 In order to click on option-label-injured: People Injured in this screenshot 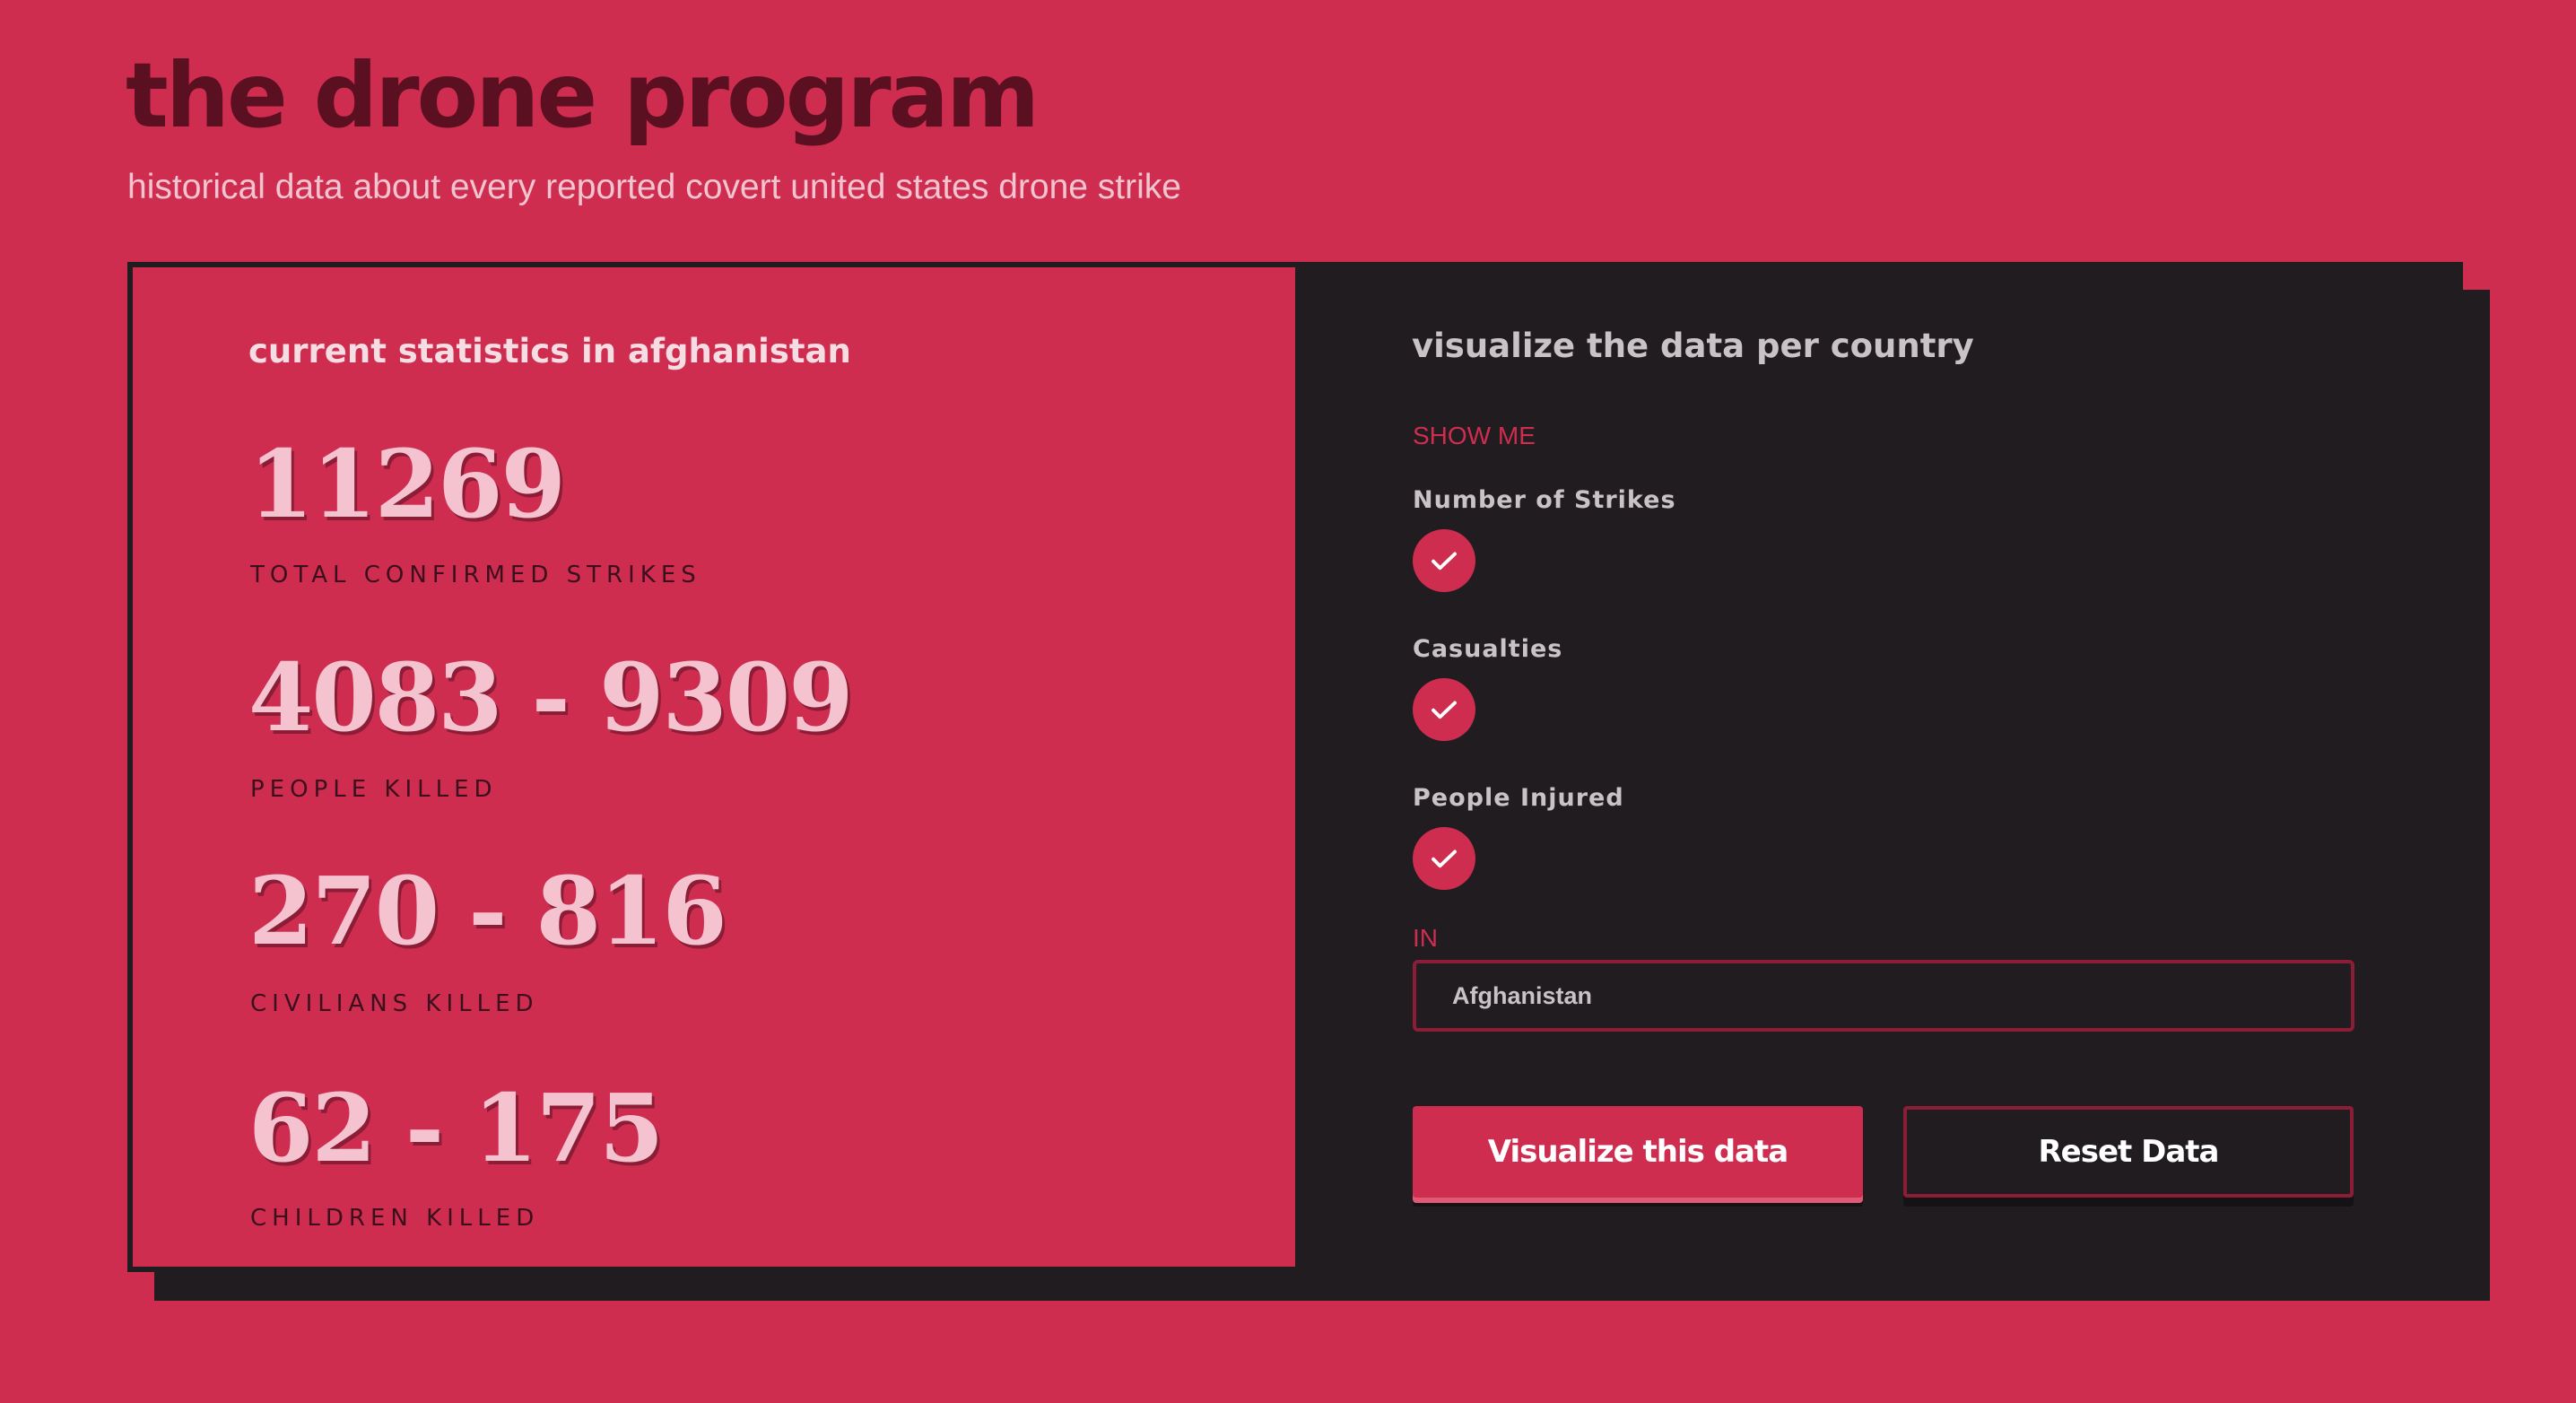, I will do `click(1518, 798)`.